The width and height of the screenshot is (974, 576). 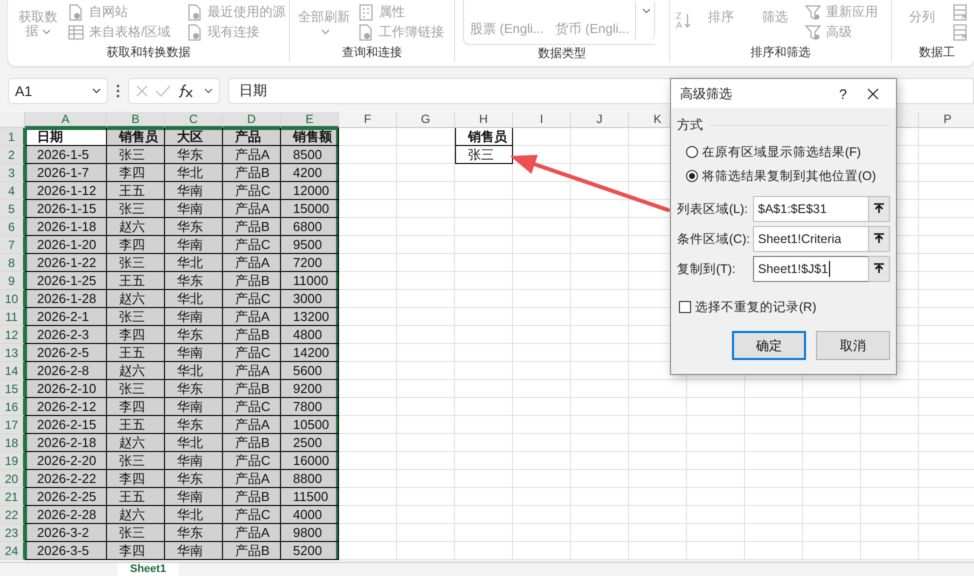 What do you see at coordinates (310, 497) in the screenshot?
I see `table-cell: 11500` at bounding box center [310, 497].